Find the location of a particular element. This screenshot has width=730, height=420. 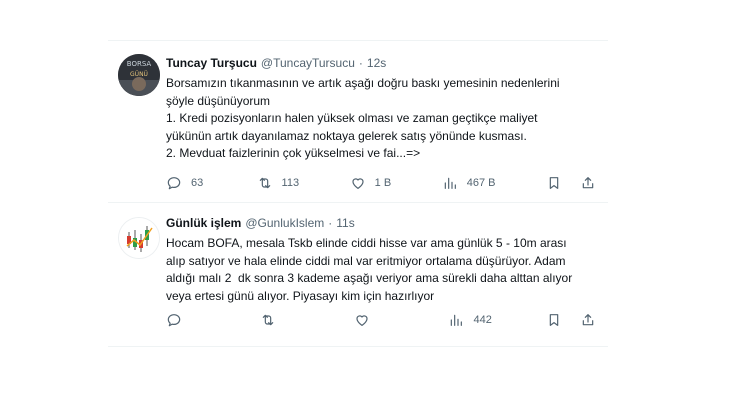

author-handle: @GunlukIslem is located at coordinates (284, 223).